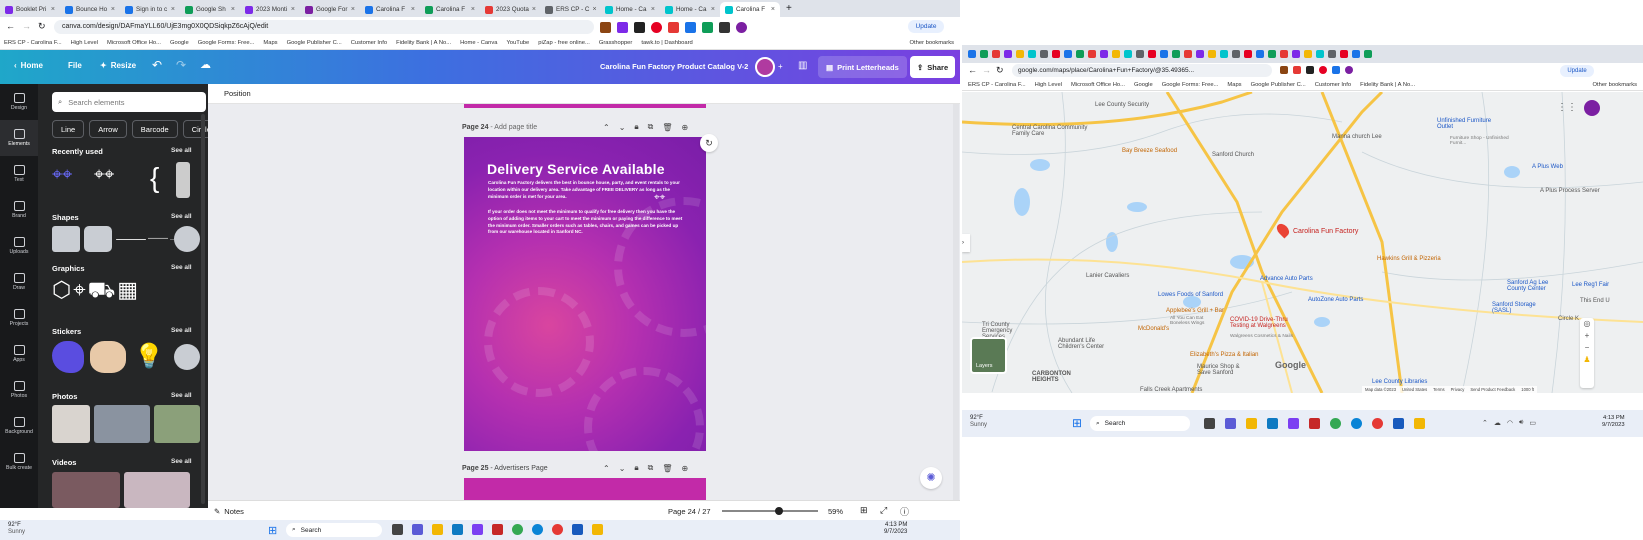  What do you see at coordinates (270, 9) in the screenshot?
I see `browser-tab: 2023 Monti ×` at bounding box center [270, 9].